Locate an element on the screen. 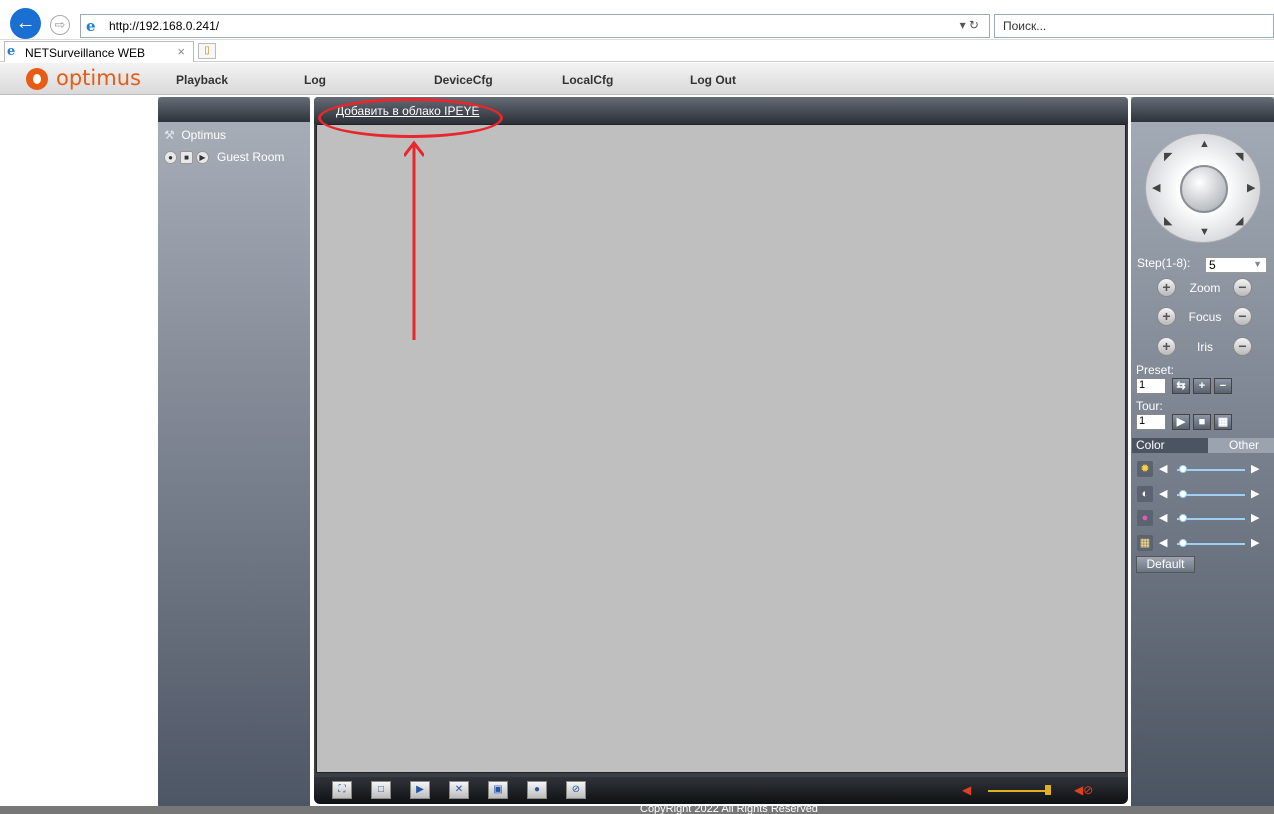 The height and width of the screenshot is (814, 1274). contrast-icon: ◐ is located at coordinates (1145, 494).